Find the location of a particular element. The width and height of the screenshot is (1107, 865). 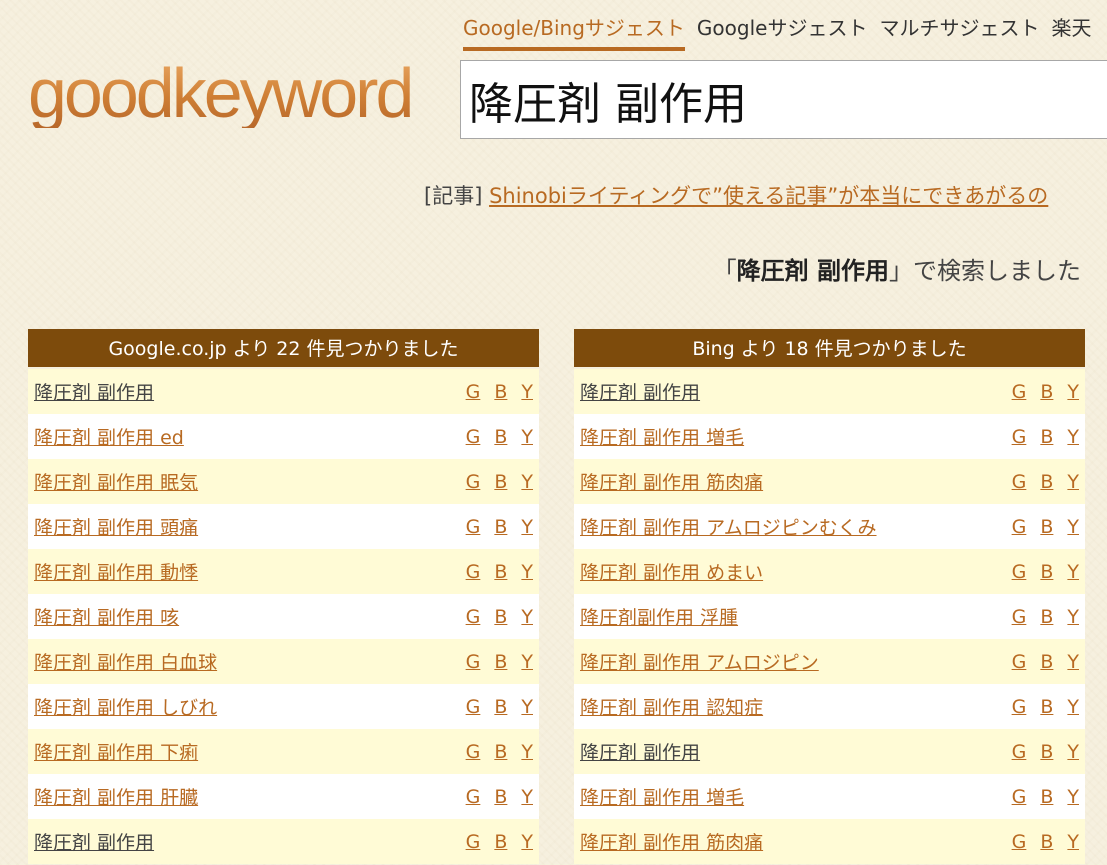

site-logo: goodkeyword is located at coordinates (221, 93).